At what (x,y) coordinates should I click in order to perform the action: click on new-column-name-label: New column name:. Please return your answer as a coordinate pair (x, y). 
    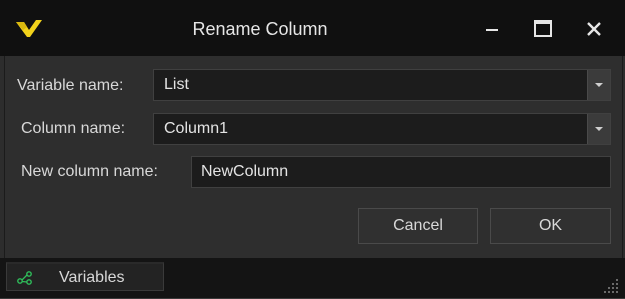
    Looking at the image, I should click on (89, 171).